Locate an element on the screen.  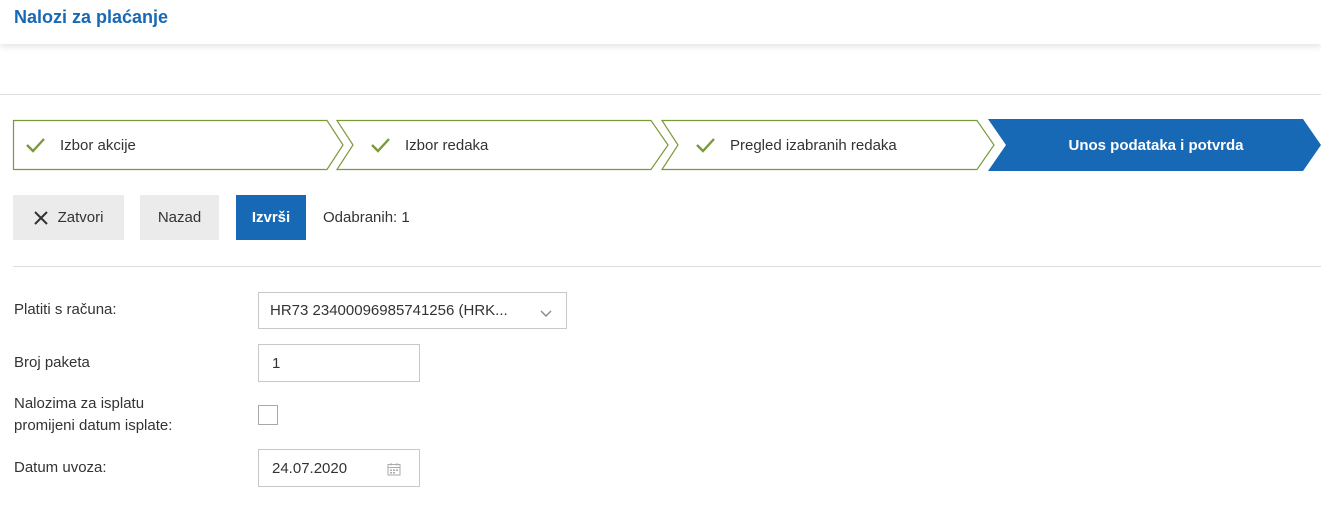
wizard-step-pregled: Pregled izabranih redaka is located at coordinates (795, 145).